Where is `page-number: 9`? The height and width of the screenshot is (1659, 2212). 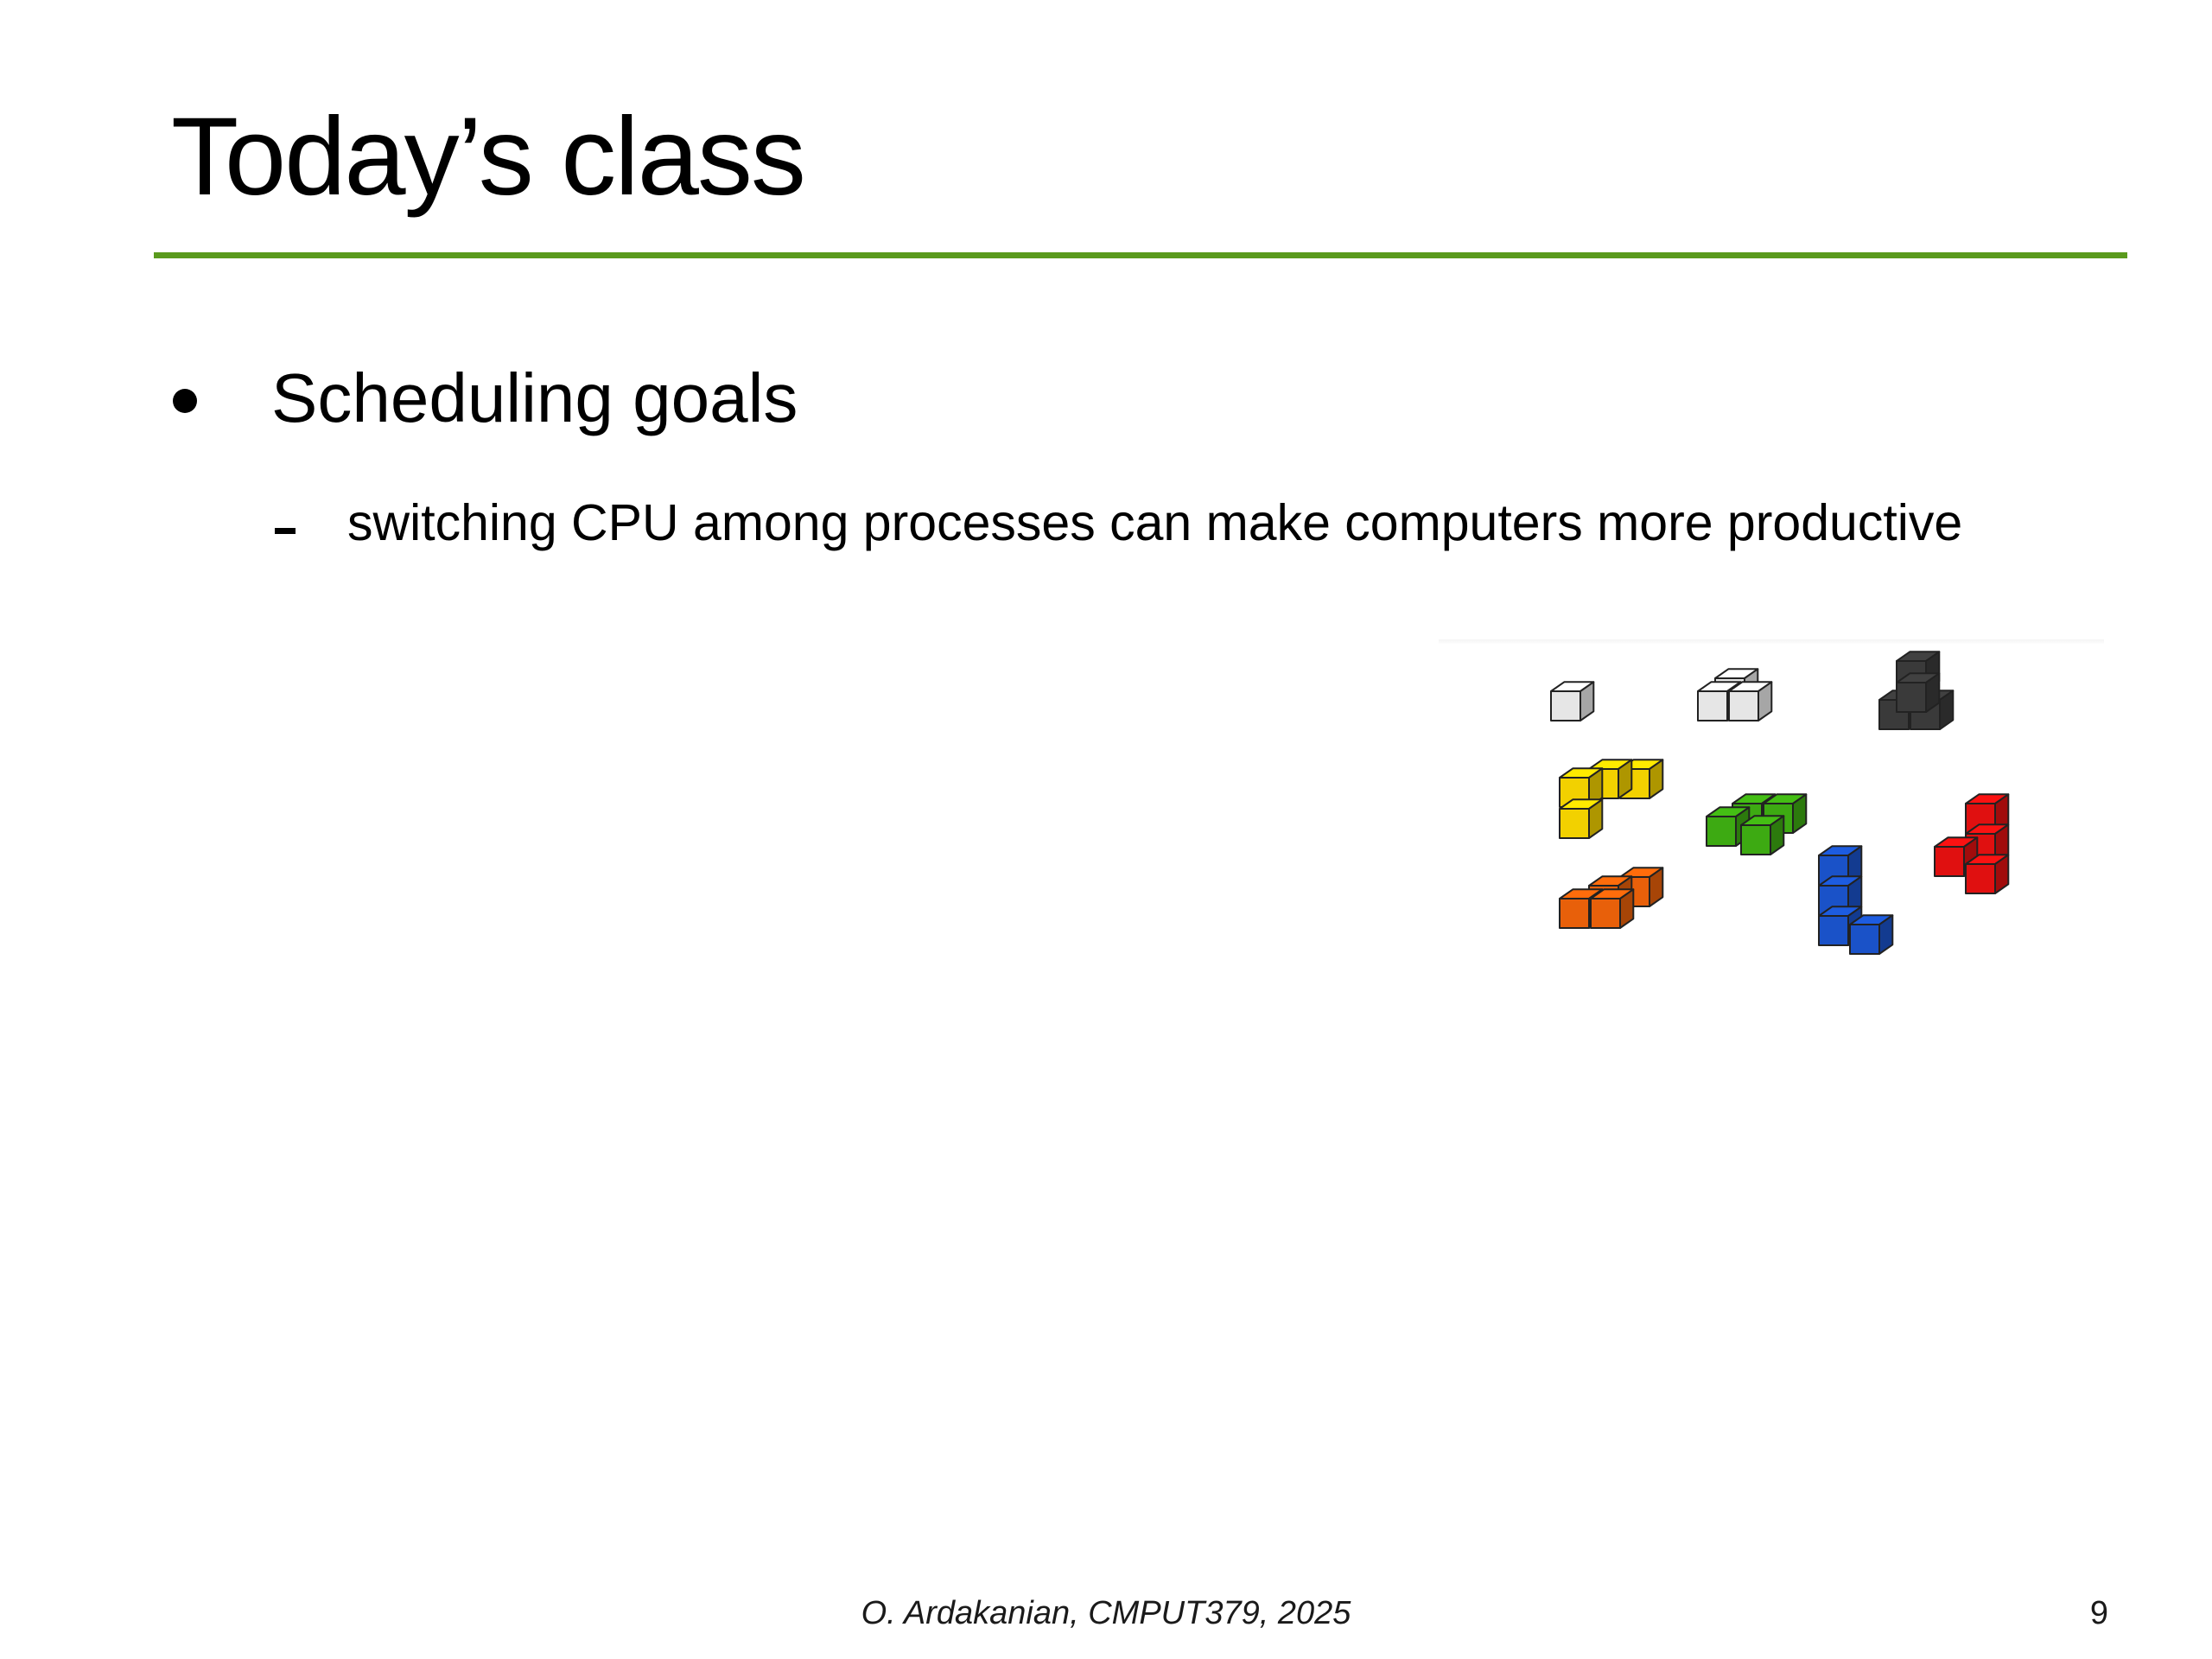 page-number: 9 is located at coordinates (2098, 1613).